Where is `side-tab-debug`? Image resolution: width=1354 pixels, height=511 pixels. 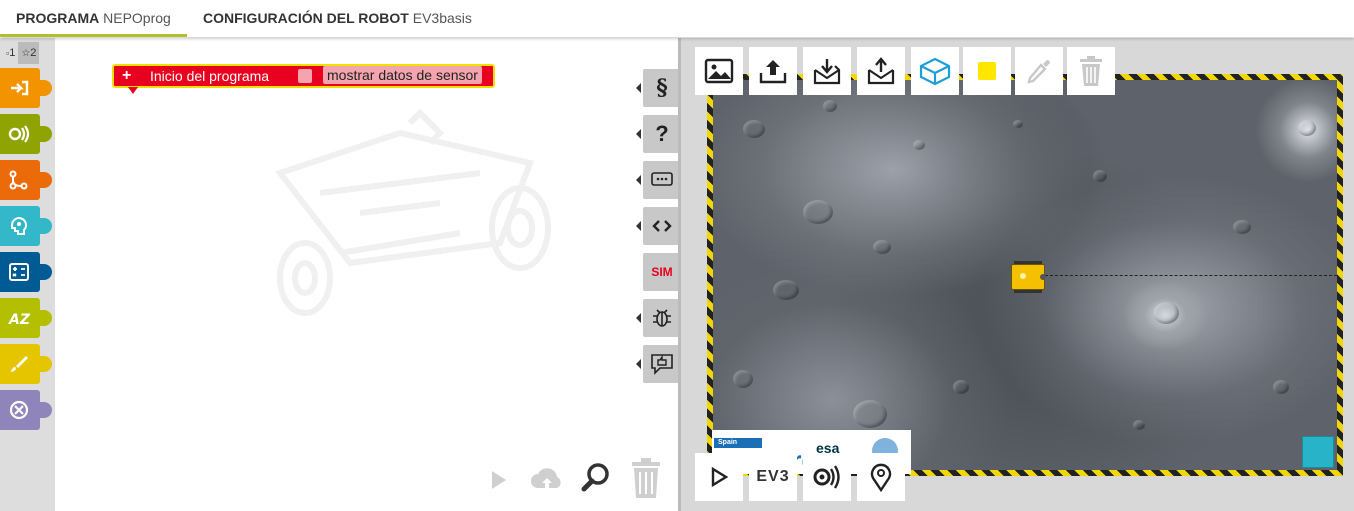
side-tab-debug is located at coordinates (658, 318).